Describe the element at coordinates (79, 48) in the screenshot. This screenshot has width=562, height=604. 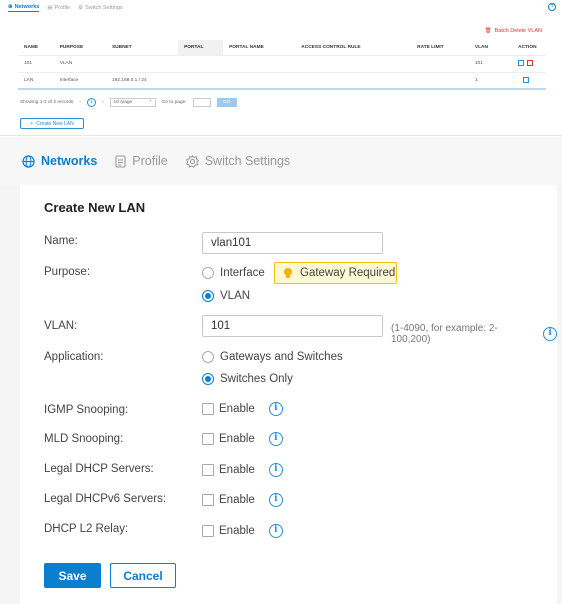
I see `column-header: PURPOSE` at that location.